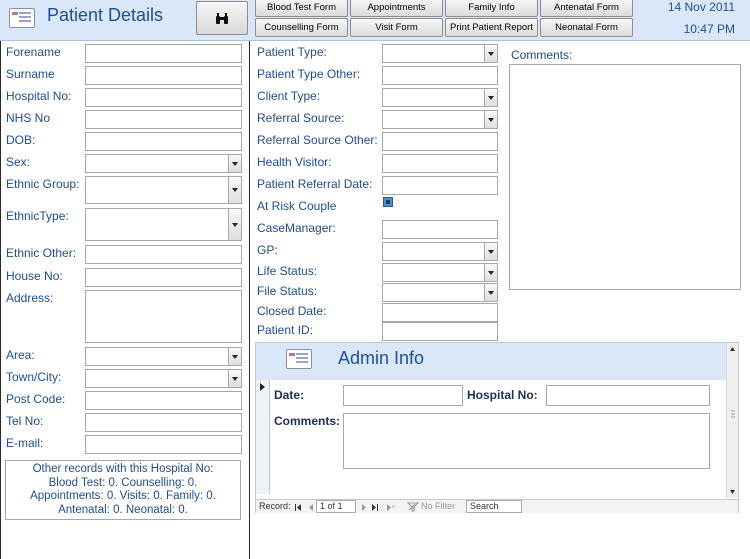 The image size is (750, 559). What do you see at coordinates (163, 119) in the screenshot?
I see `nhs-no-input` at bounding box center [163, 119].